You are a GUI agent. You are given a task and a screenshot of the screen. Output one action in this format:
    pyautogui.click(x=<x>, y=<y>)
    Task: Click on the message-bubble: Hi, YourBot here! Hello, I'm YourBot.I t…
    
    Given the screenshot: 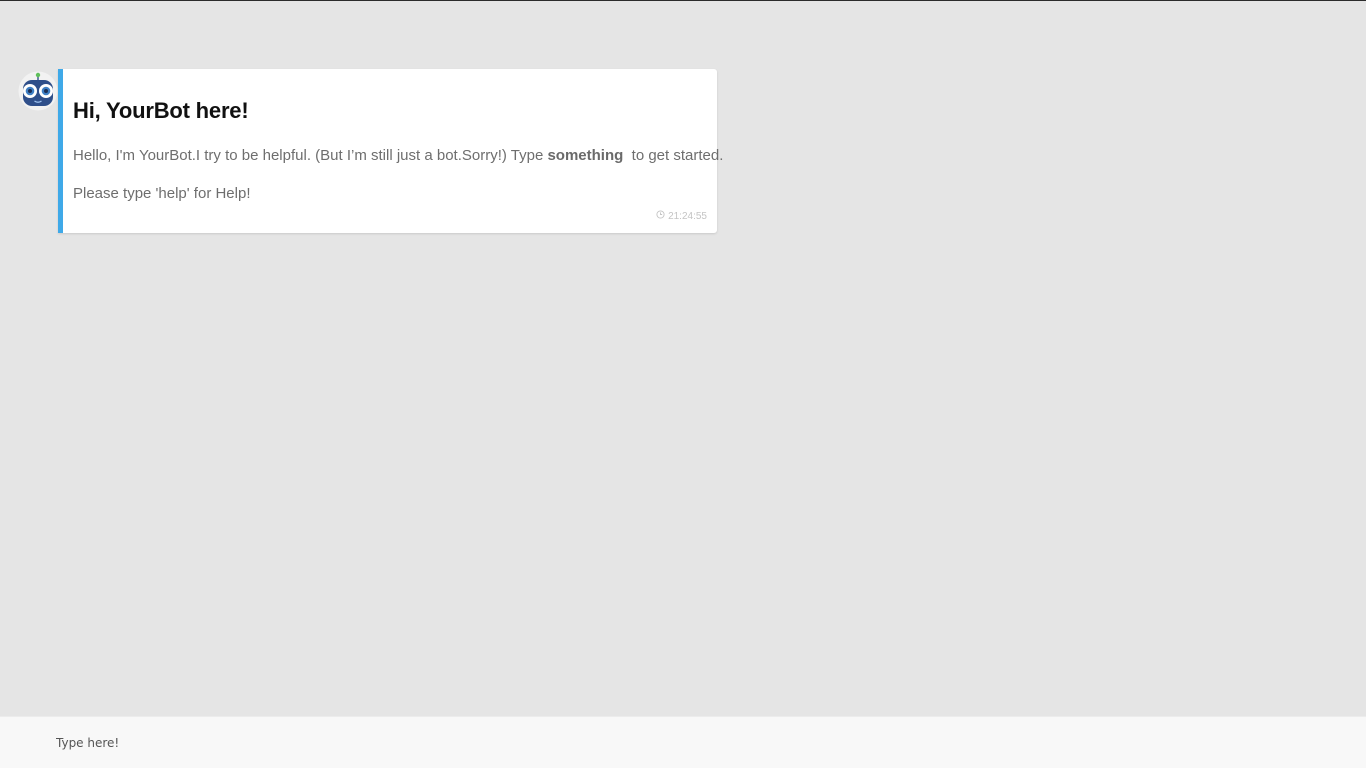 What is the action you would take?
    pyautogui.click(x=390, y=151)
    